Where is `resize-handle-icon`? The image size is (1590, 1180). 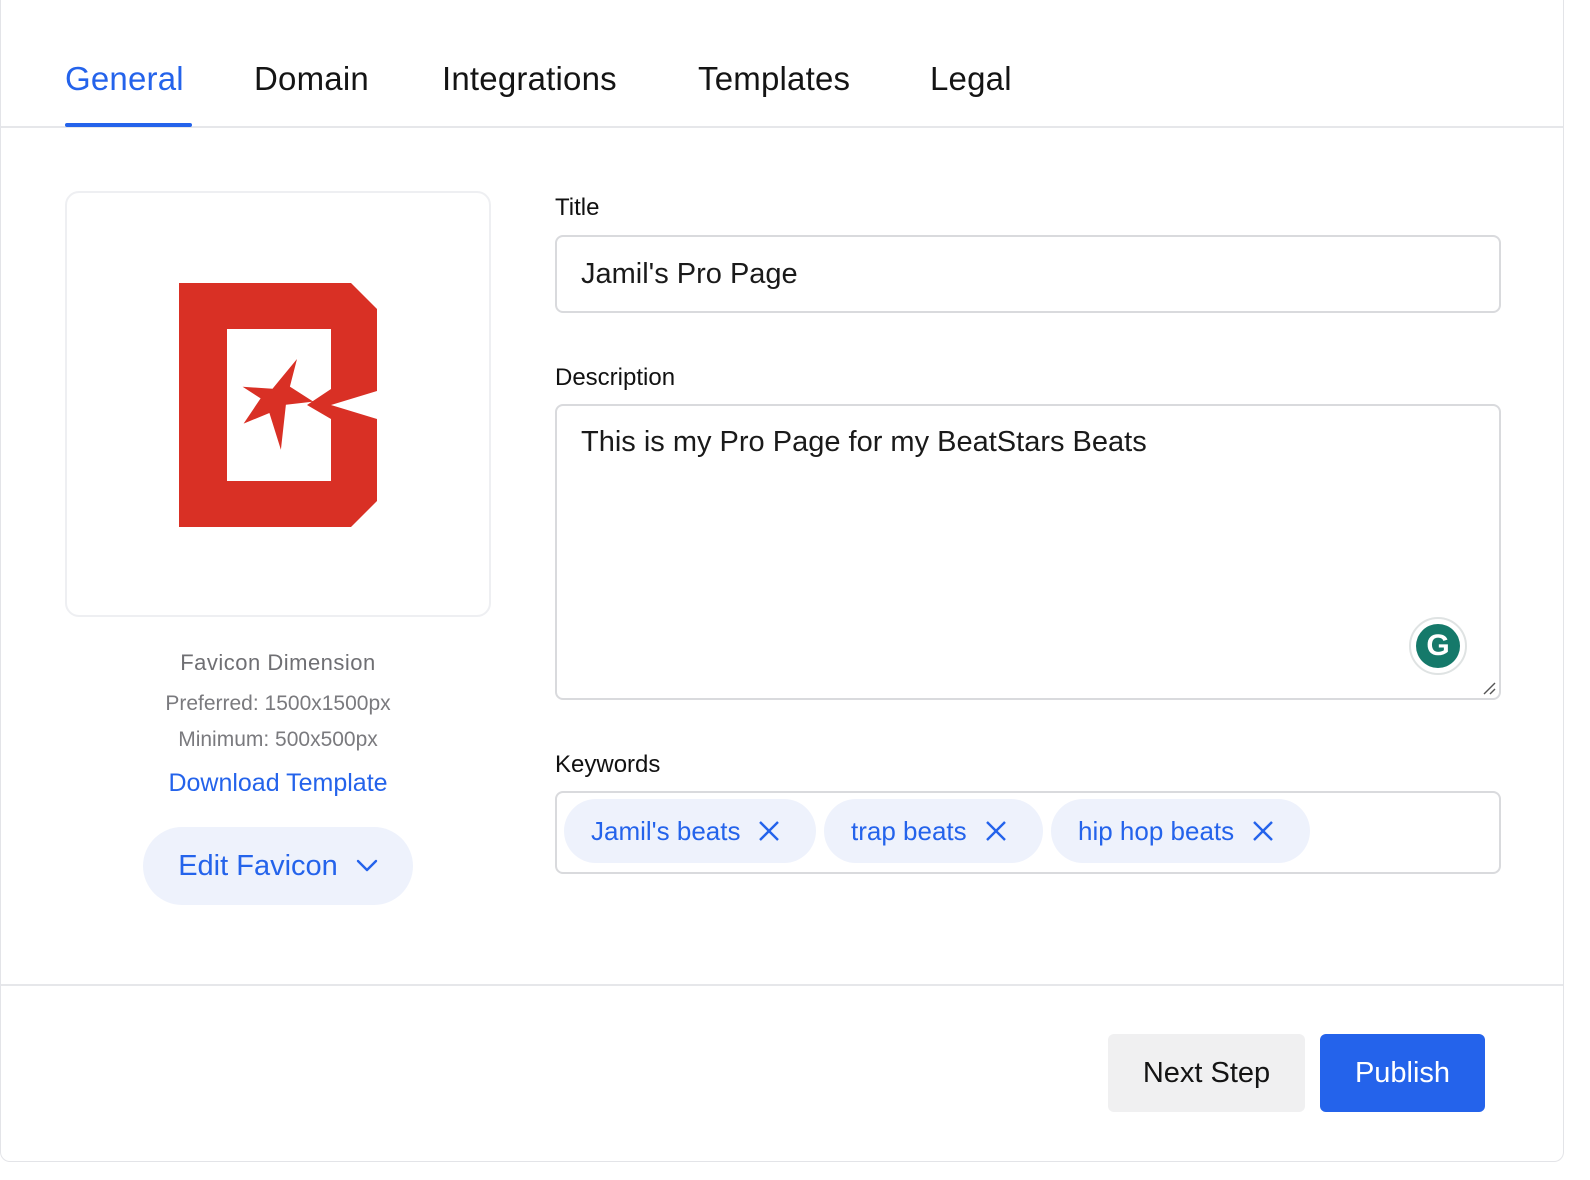 resize-handle-icon is located at coordinates (1489, 688).